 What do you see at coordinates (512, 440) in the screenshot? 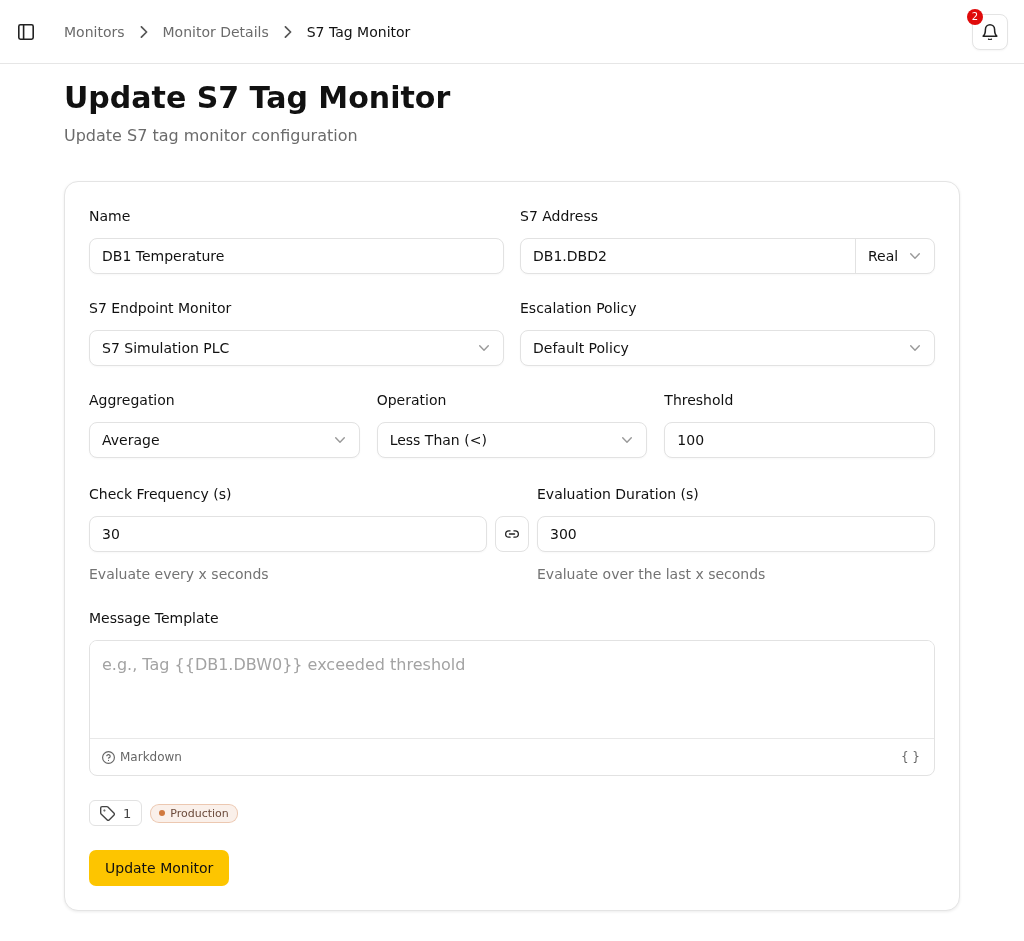
I see `dropdown: Less Than (<)` at bounding box center [512, 440].